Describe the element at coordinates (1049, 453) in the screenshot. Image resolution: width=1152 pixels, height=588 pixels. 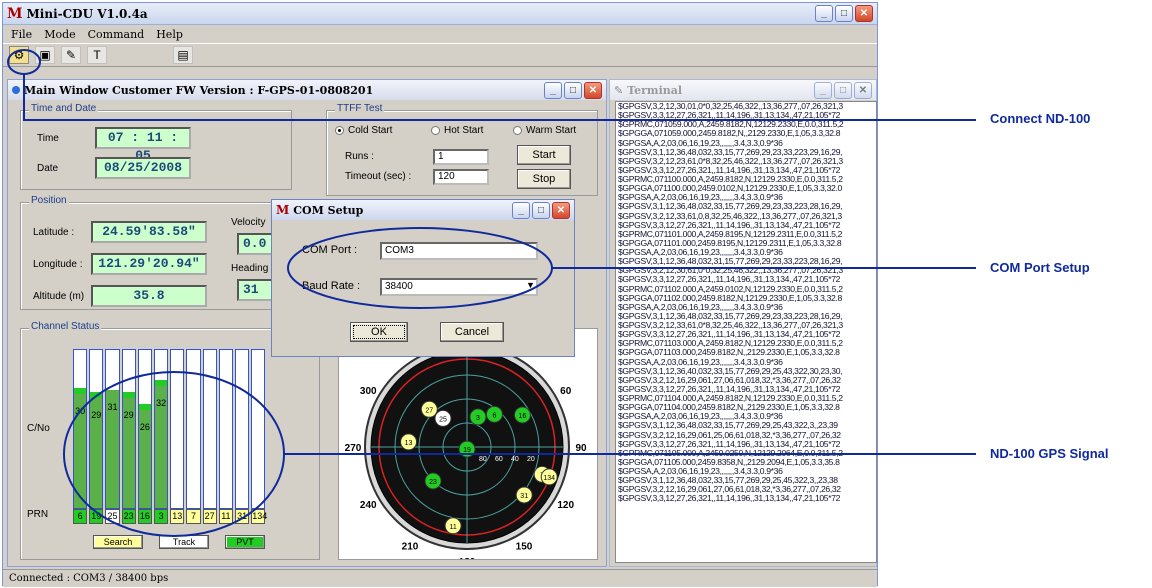
I see `annotation-gps-signal: ND-100 GPS Signal` at that location.